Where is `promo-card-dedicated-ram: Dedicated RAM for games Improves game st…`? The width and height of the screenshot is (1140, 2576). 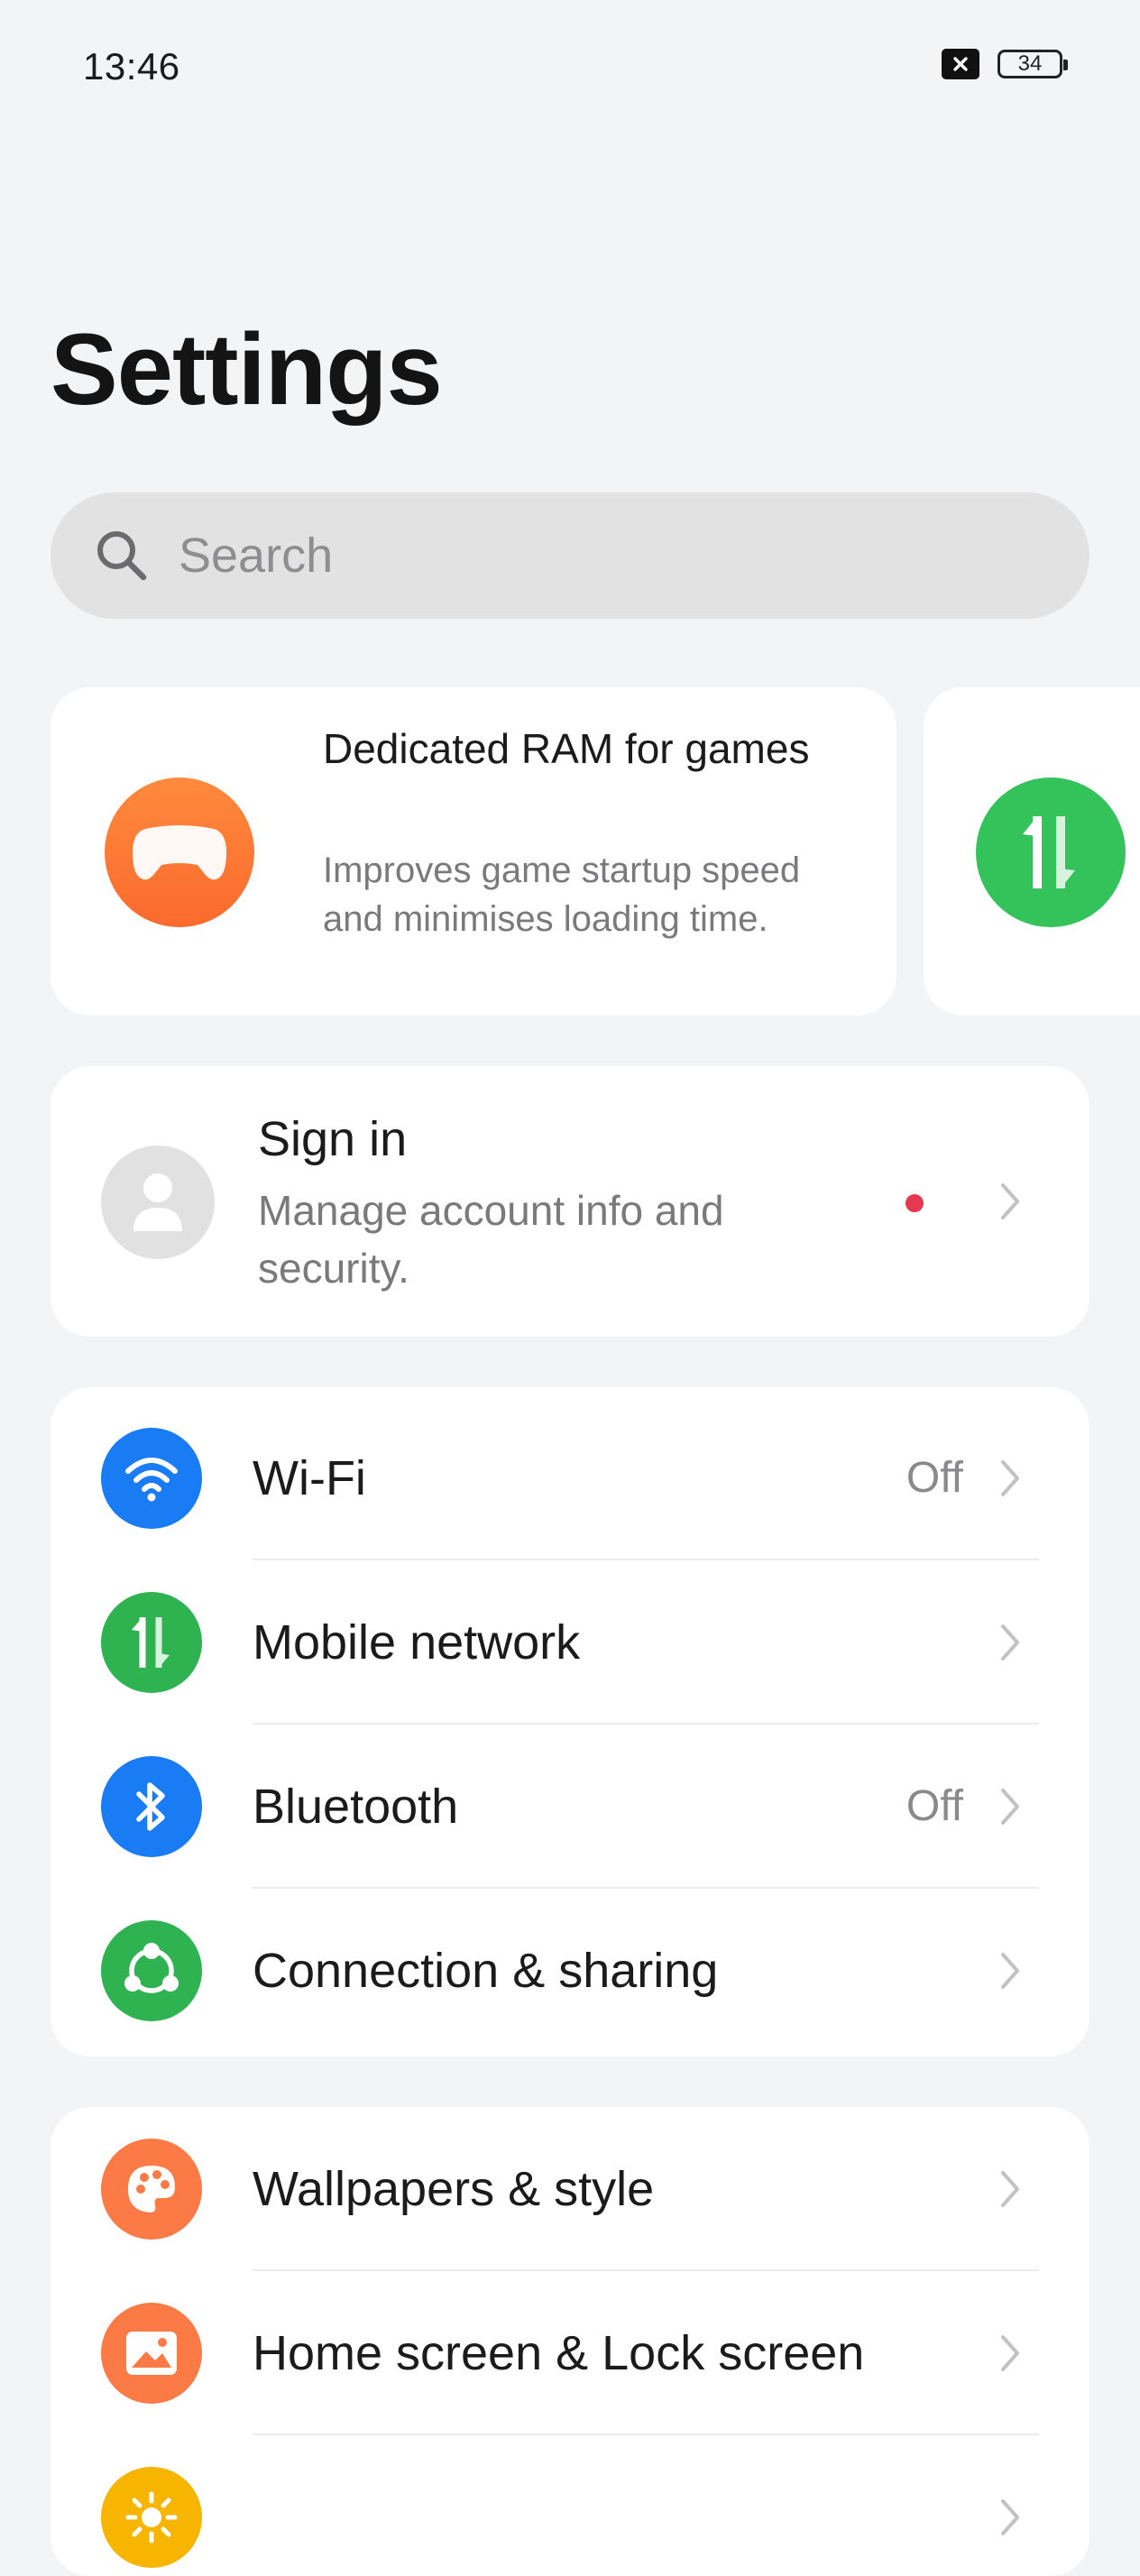 promo-card-dedicated-ram: Dedicated RAM for games Improves game st… is located at coordinates (473, 851).